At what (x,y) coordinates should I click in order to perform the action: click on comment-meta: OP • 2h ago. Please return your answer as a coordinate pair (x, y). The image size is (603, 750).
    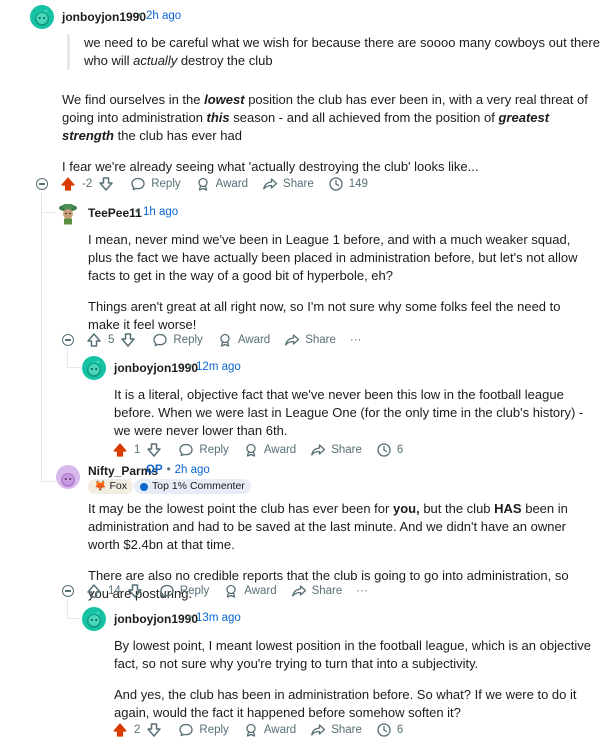
    Looking at the image, I should click on (178, 470).